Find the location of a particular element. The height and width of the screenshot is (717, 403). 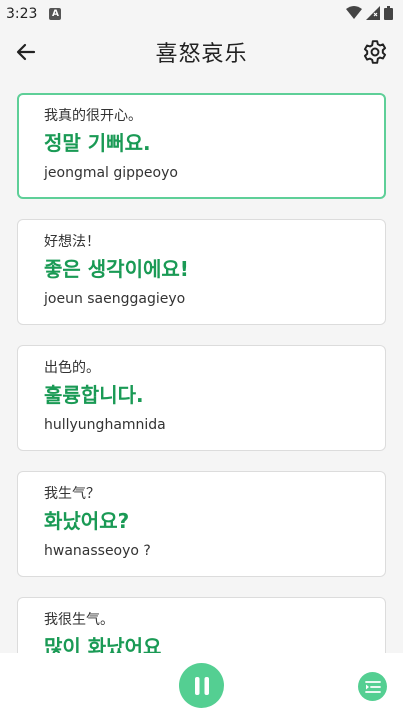

list-icon is located at coordinates (372, 686).